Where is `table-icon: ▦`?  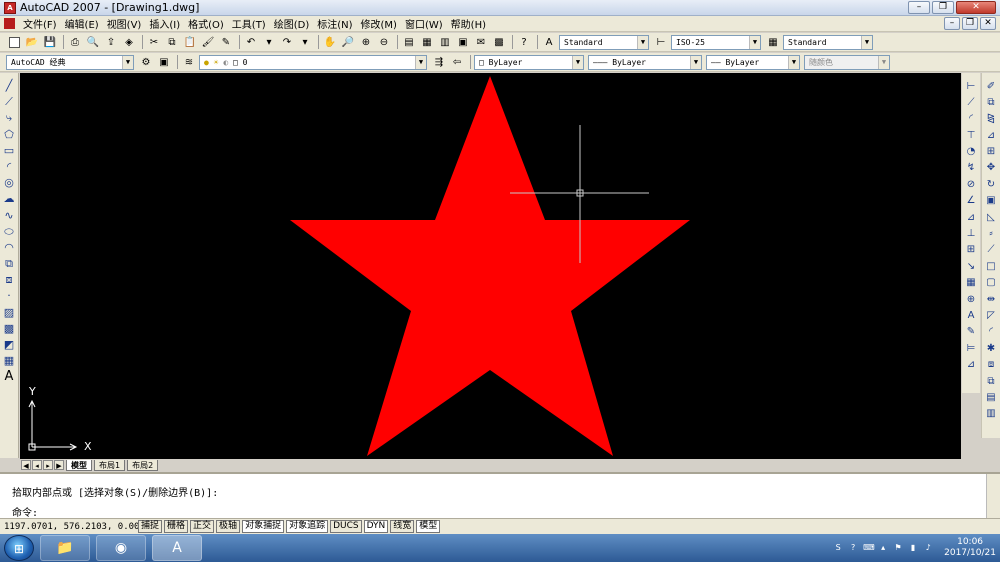
table-icon: ▦ is located at coordinates (9, 361).